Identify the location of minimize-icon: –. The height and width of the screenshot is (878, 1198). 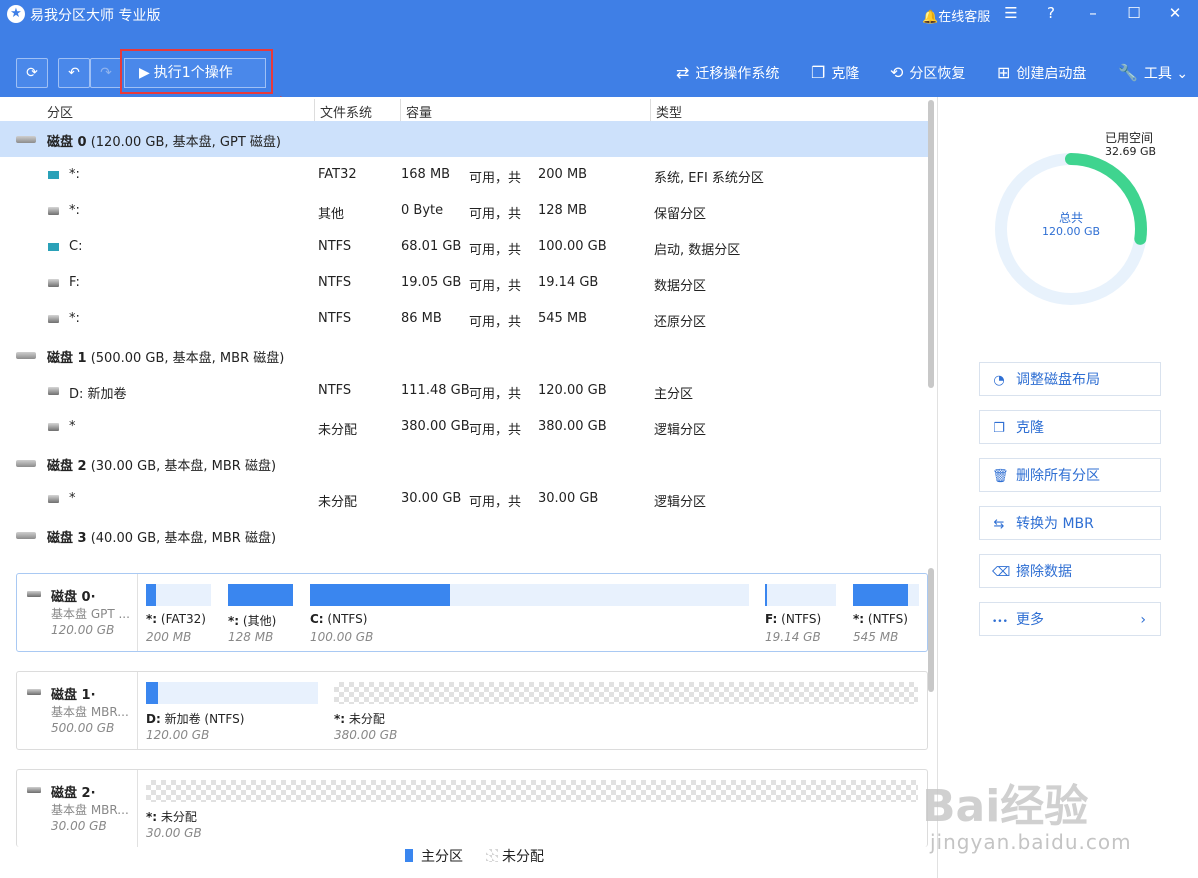
(1093, 13).